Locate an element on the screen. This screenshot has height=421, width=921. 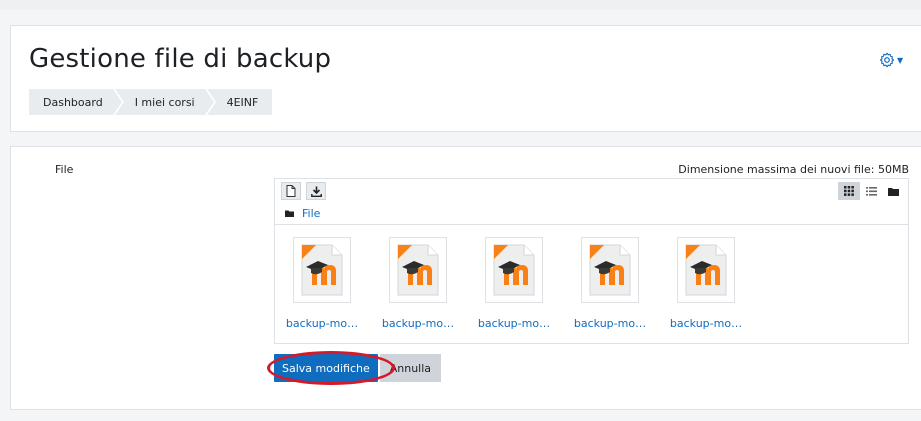
view-switcher is located at coordinates (871, 191).